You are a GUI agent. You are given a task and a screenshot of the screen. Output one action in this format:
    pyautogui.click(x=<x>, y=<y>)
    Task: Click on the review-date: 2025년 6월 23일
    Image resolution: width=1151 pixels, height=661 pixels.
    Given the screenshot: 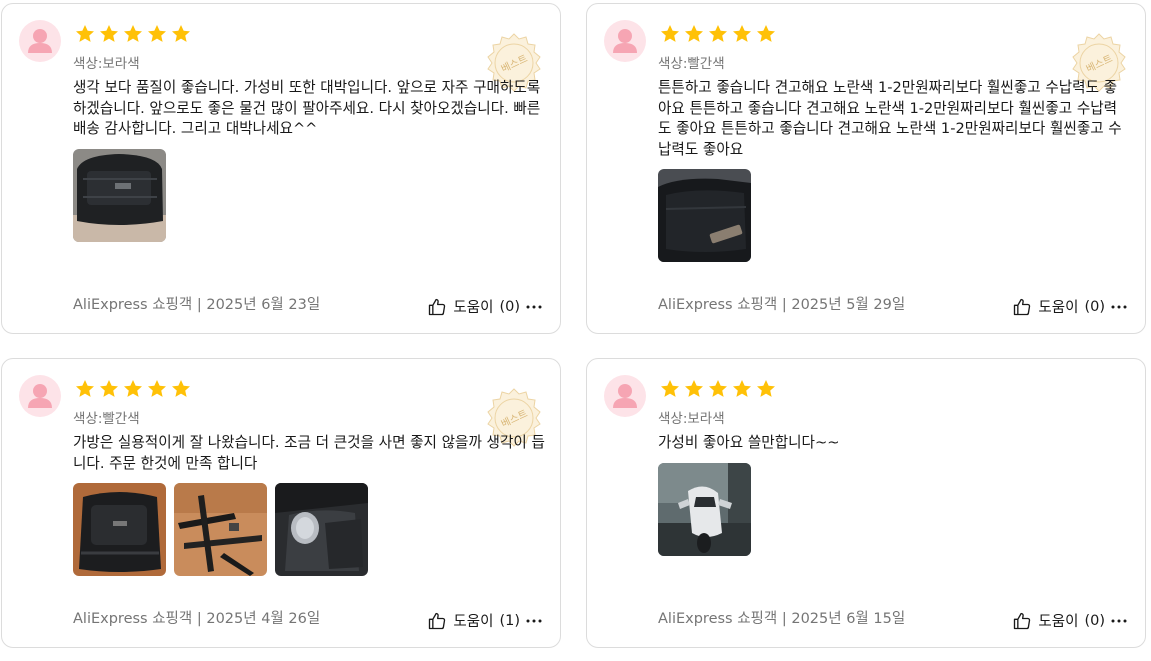 What is the action you would take?
    pyautogui.click(x=263, y=305)
    